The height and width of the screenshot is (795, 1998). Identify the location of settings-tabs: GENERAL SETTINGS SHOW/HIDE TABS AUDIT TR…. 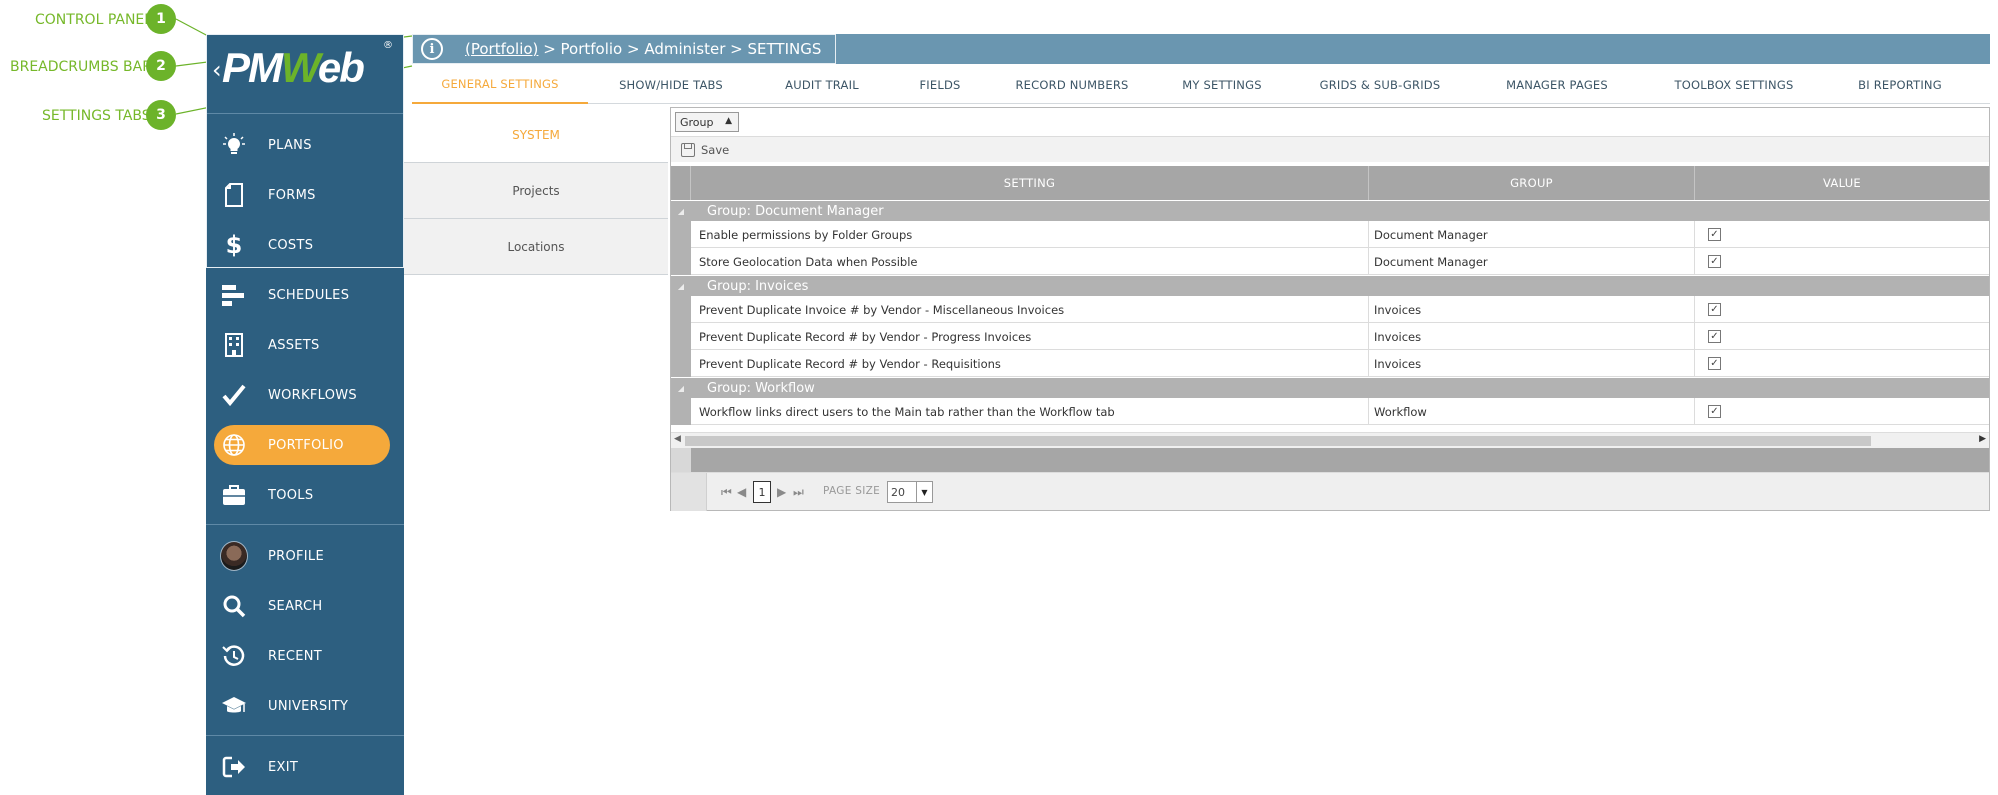
(1201, 85).